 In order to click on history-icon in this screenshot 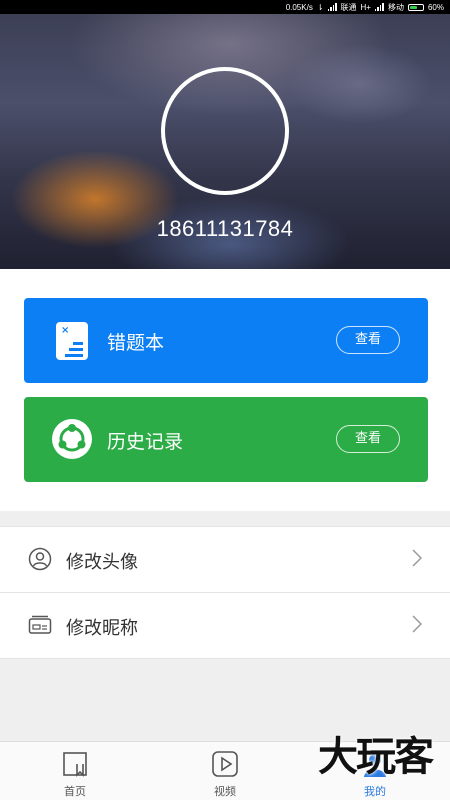, I will do `click(72, 439)`.